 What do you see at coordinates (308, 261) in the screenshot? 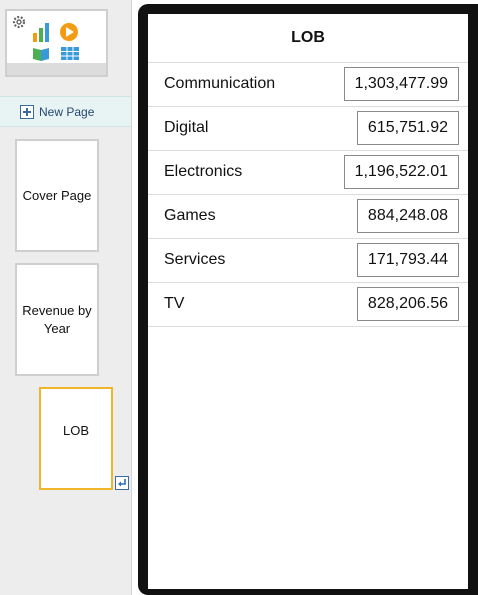
I see `table-row: Services 171,793.44` at bounding box center [308, 261].